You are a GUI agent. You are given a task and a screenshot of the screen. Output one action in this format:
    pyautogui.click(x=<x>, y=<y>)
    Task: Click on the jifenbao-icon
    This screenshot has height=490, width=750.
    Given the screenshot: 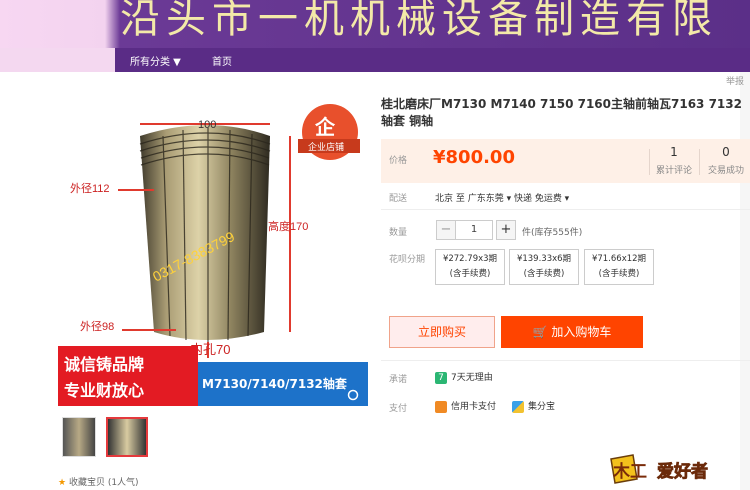 What is the action you would take?
    pyautogui.click(x=518, y=406)
    